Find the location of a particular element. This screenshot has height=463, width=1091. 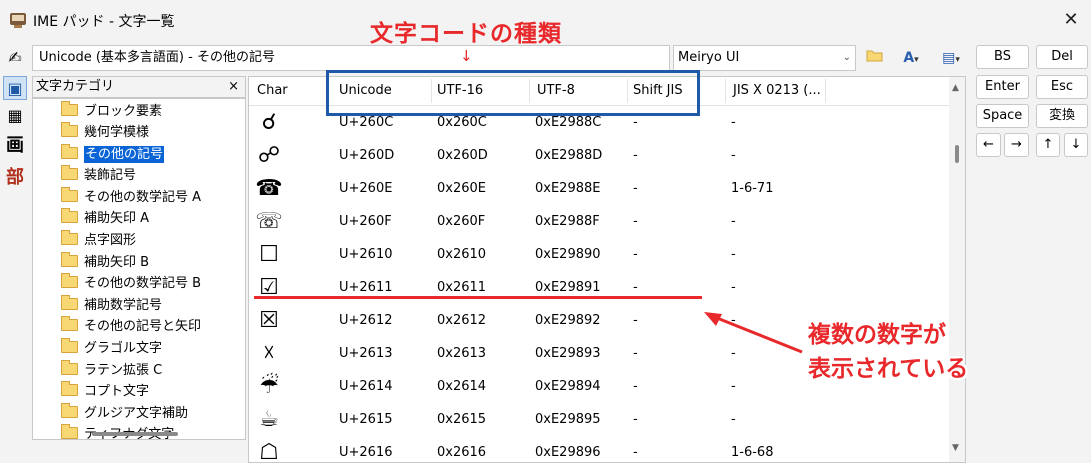

tree-item: ブロック要素 is located at coordinates (111, 111).